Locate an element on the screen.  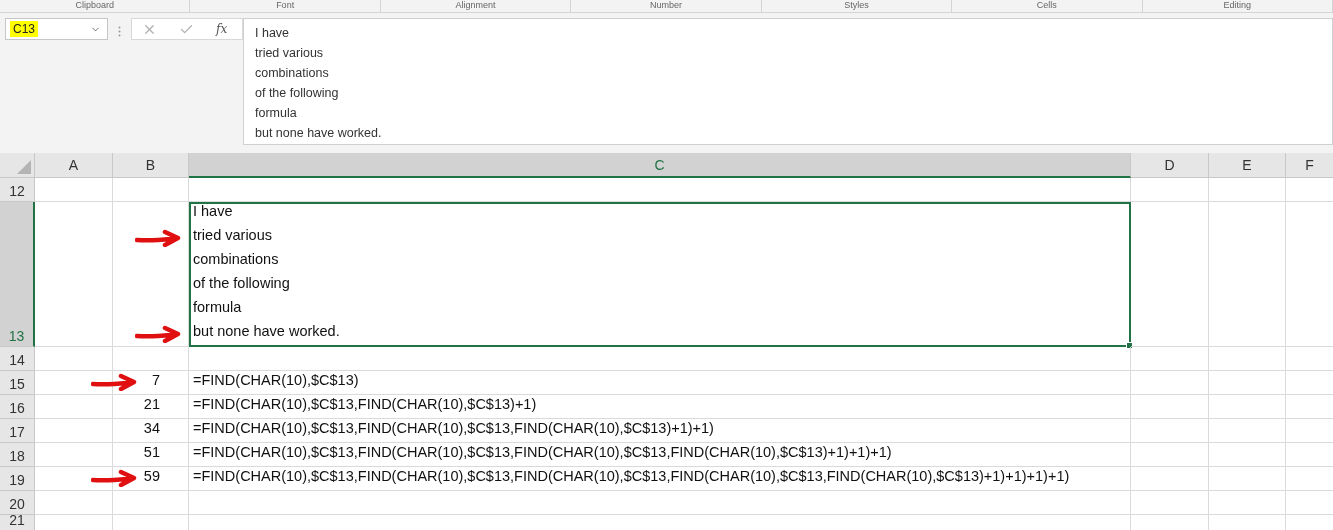
drag-handle-icon is located at coordinates (119, 31).